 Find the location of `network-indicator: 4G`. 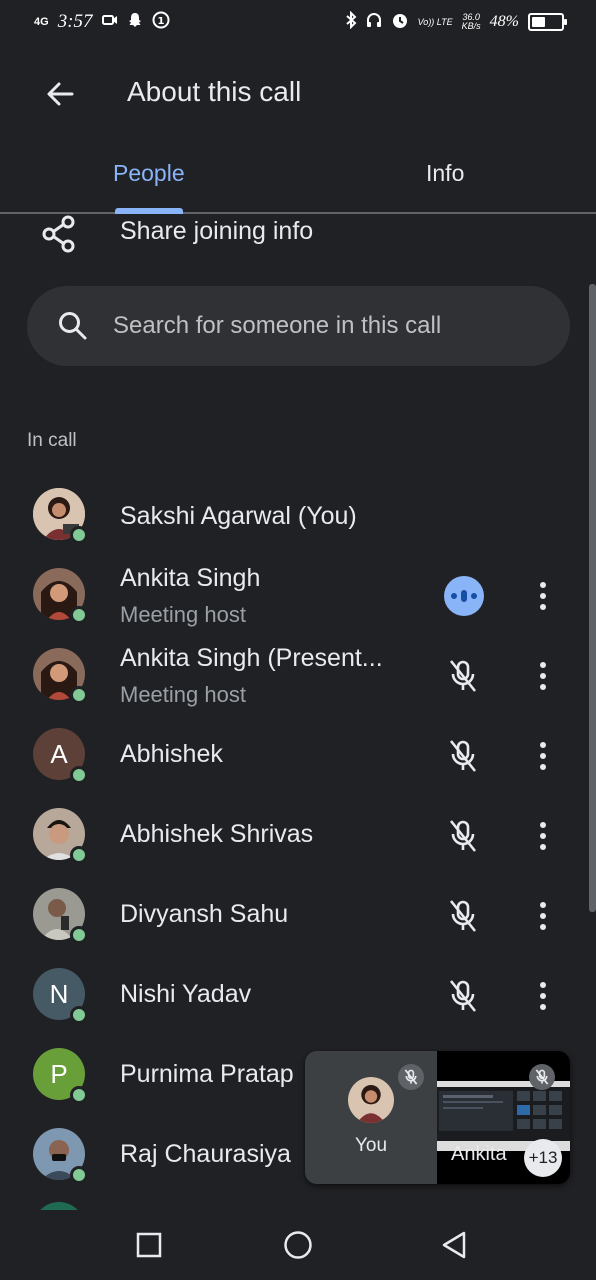

network-indicator: 4G is located at coordinates (41, 22).